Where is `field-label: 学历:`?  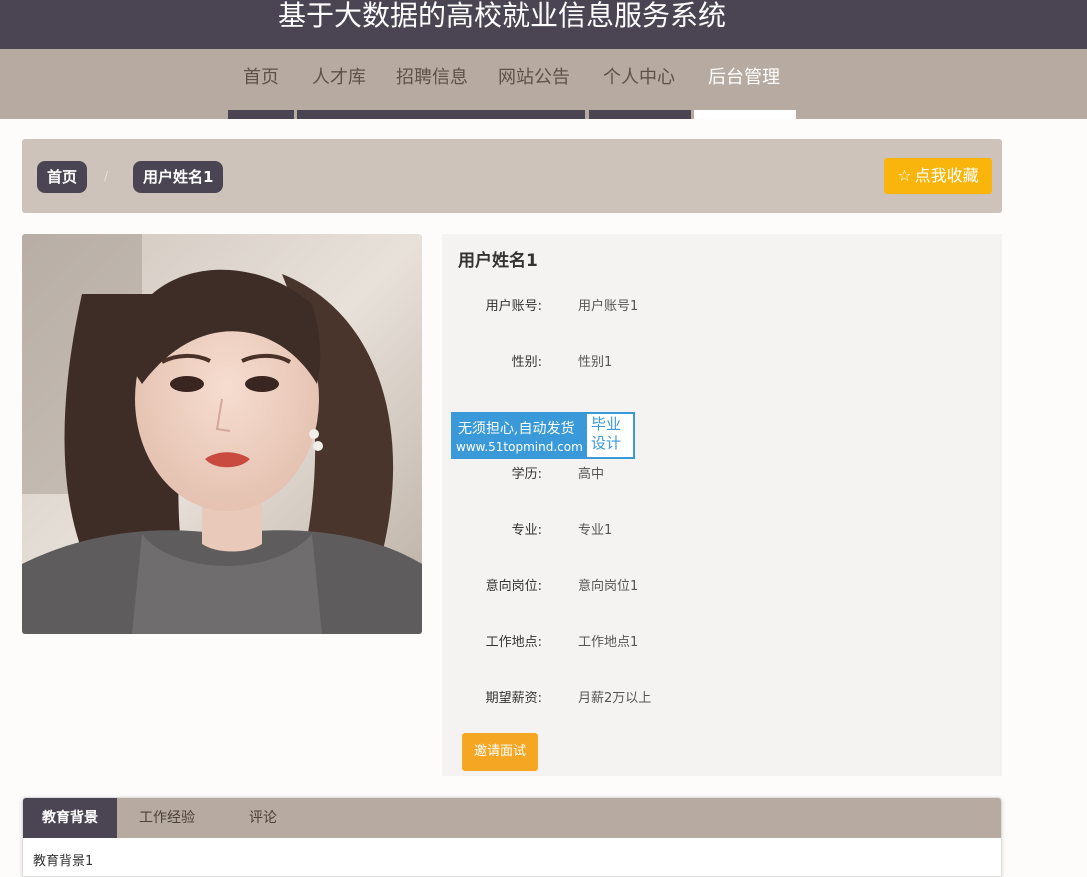 field-label: 学历: is located at coordinates (526, 474).